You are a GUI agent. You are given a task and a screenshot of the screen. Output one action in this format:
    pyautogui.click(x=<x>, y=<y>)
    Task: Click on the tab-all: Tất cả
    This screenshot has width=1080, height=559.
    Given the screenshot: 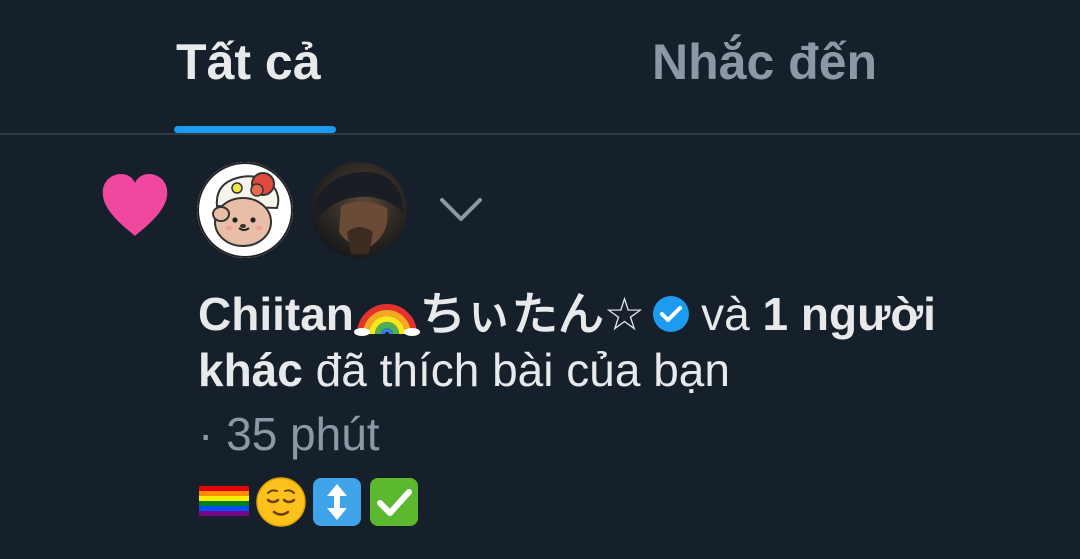 What is the action you would take?
    pyautogui.click(x=248, y=62)
    